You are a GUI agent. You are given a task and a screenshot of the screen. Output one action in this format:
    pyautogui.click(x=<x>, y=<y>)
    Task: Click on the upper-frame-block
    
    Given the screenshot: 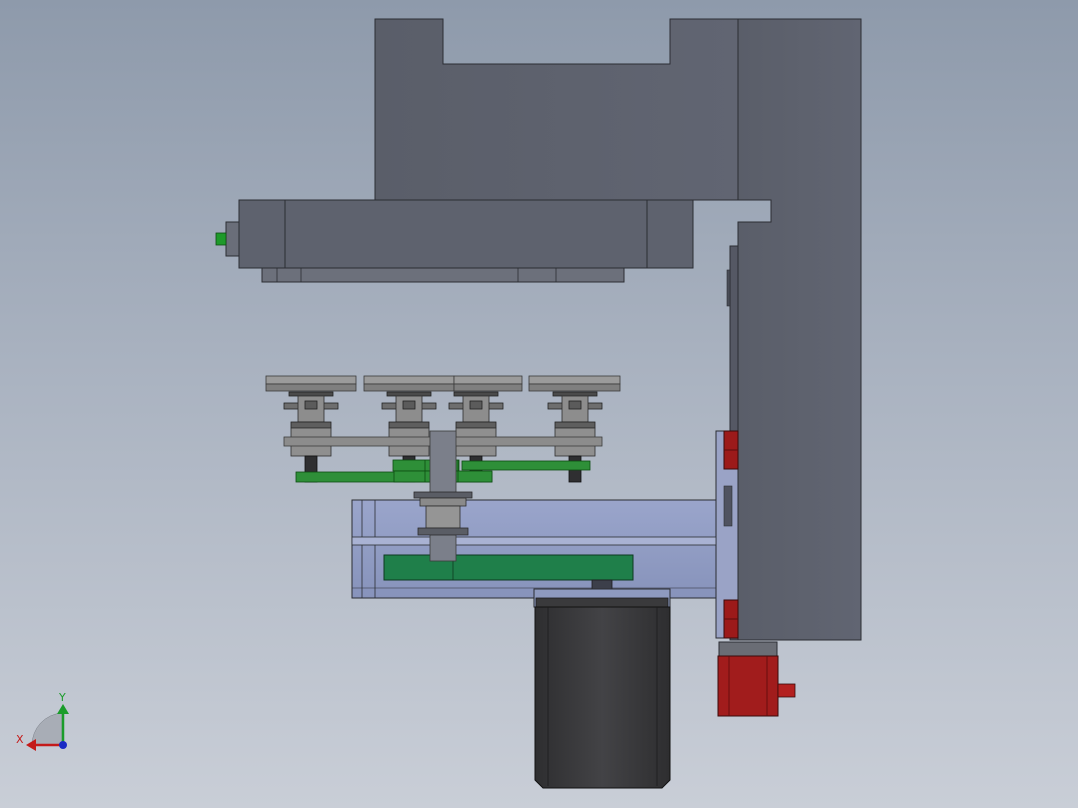 What is the action you would take?
    pyautogui.click(x=556, y=109)
    